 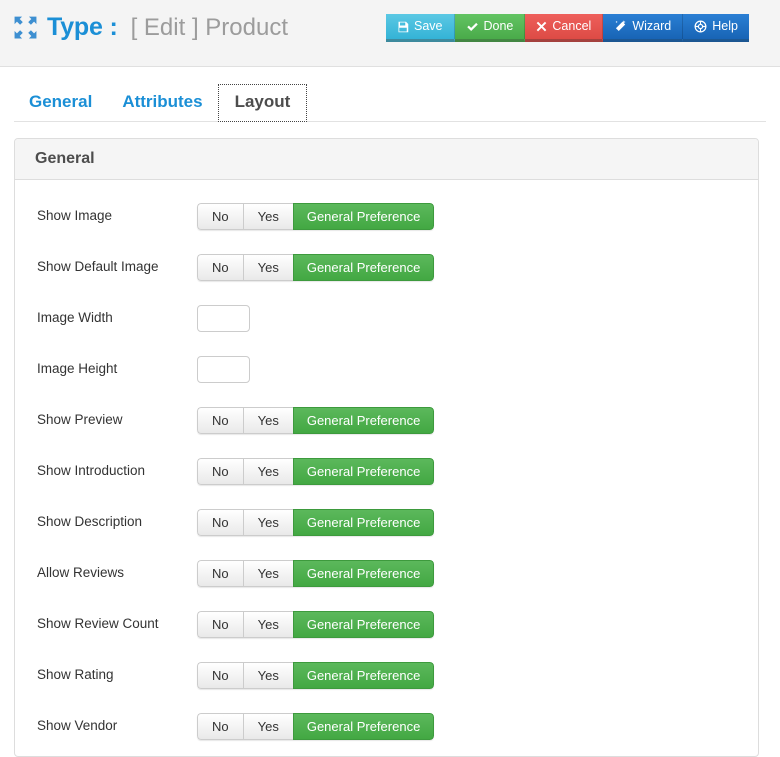 I want to click on help-button: Help, so click(x=716, y=28).